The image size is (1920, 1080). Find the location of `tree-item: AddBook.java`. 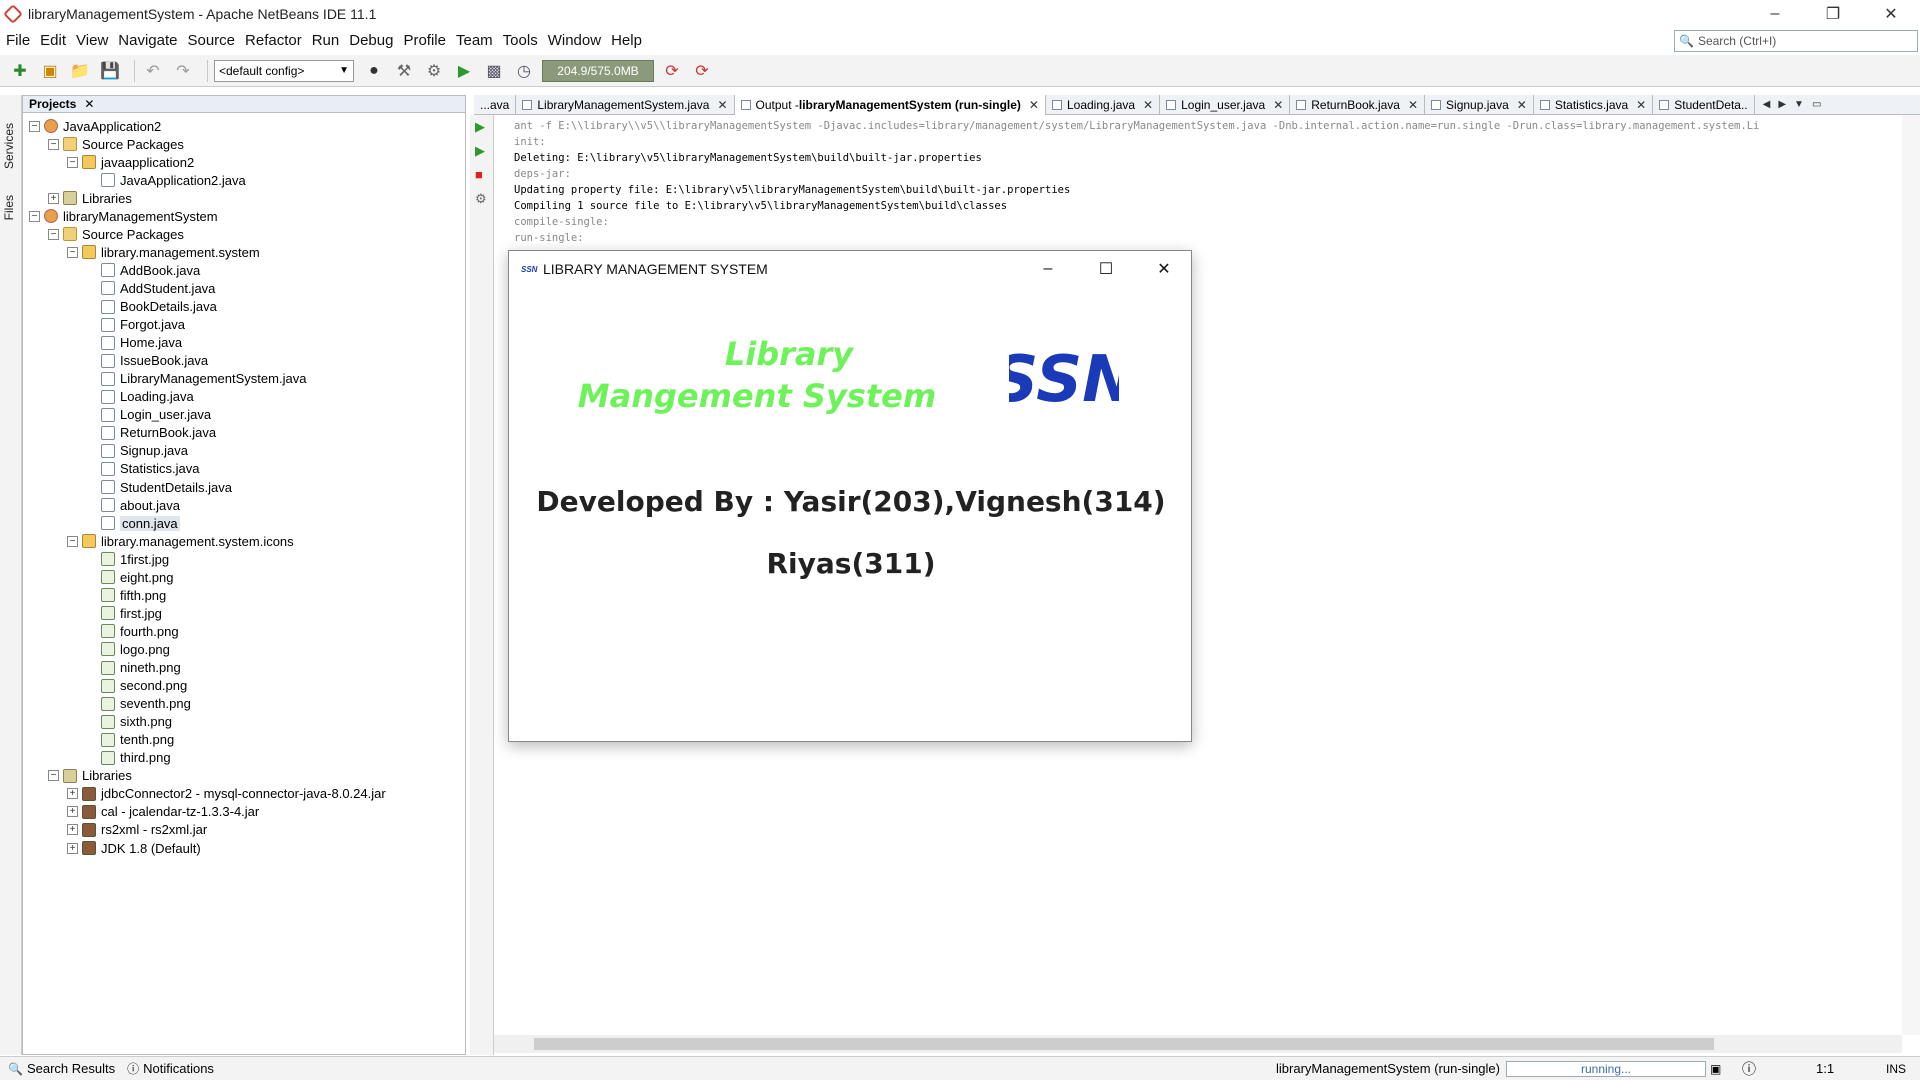

tree-item: AddBook.java is located at coordinates (143, 270).